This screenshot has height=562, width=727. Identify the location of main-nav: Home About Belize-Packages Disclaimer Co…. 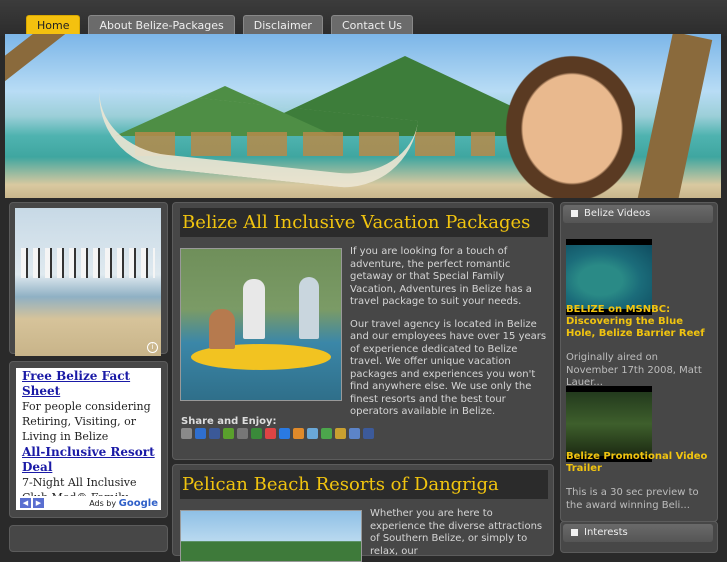
(220, 25).